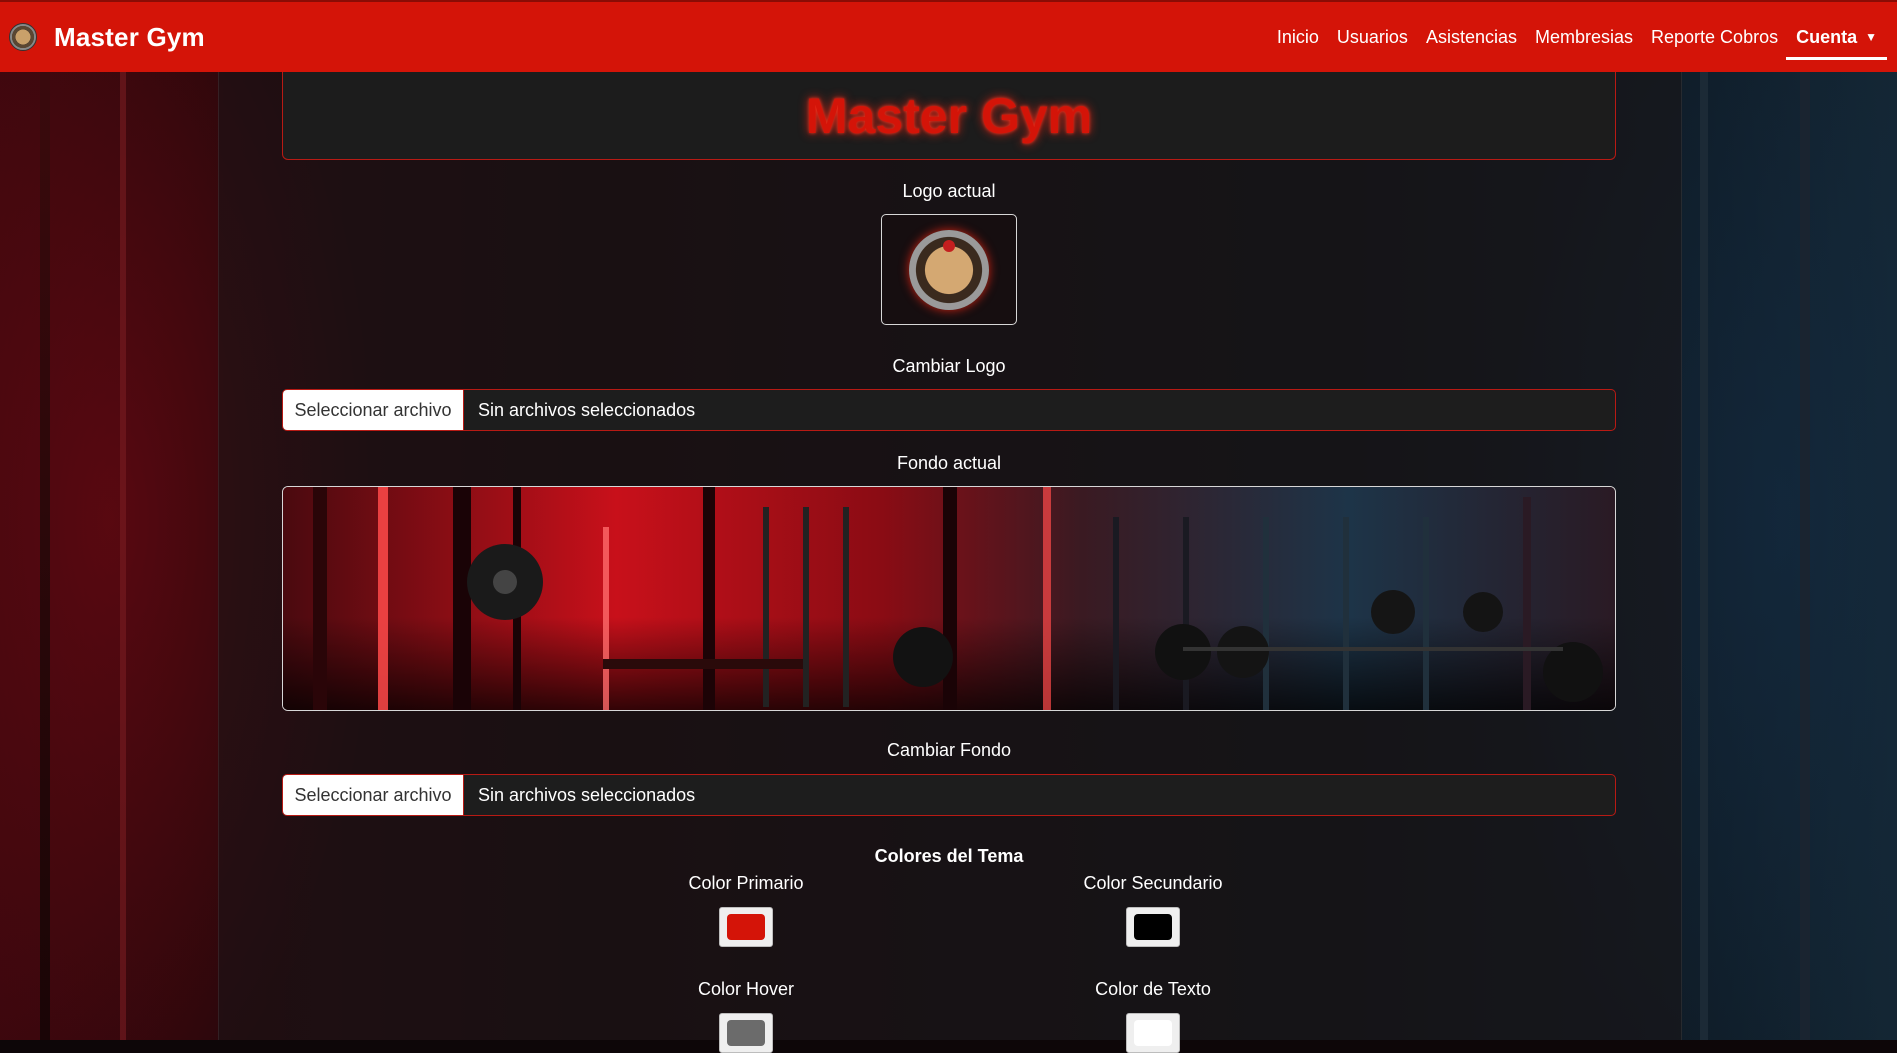  I want to click on hover-color-label: Color Hover, so click(746, 989).